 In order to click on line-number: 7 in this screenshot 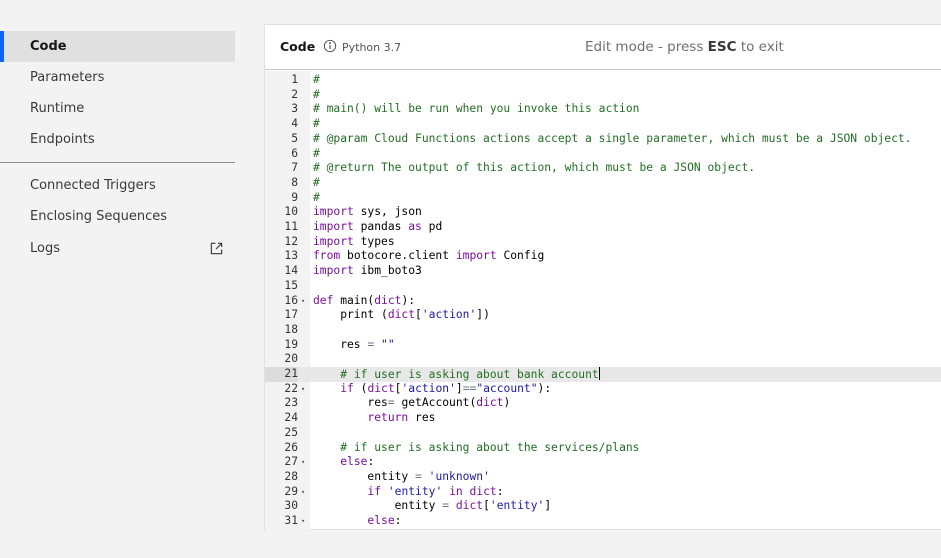, I will do `click(294, 168)`.